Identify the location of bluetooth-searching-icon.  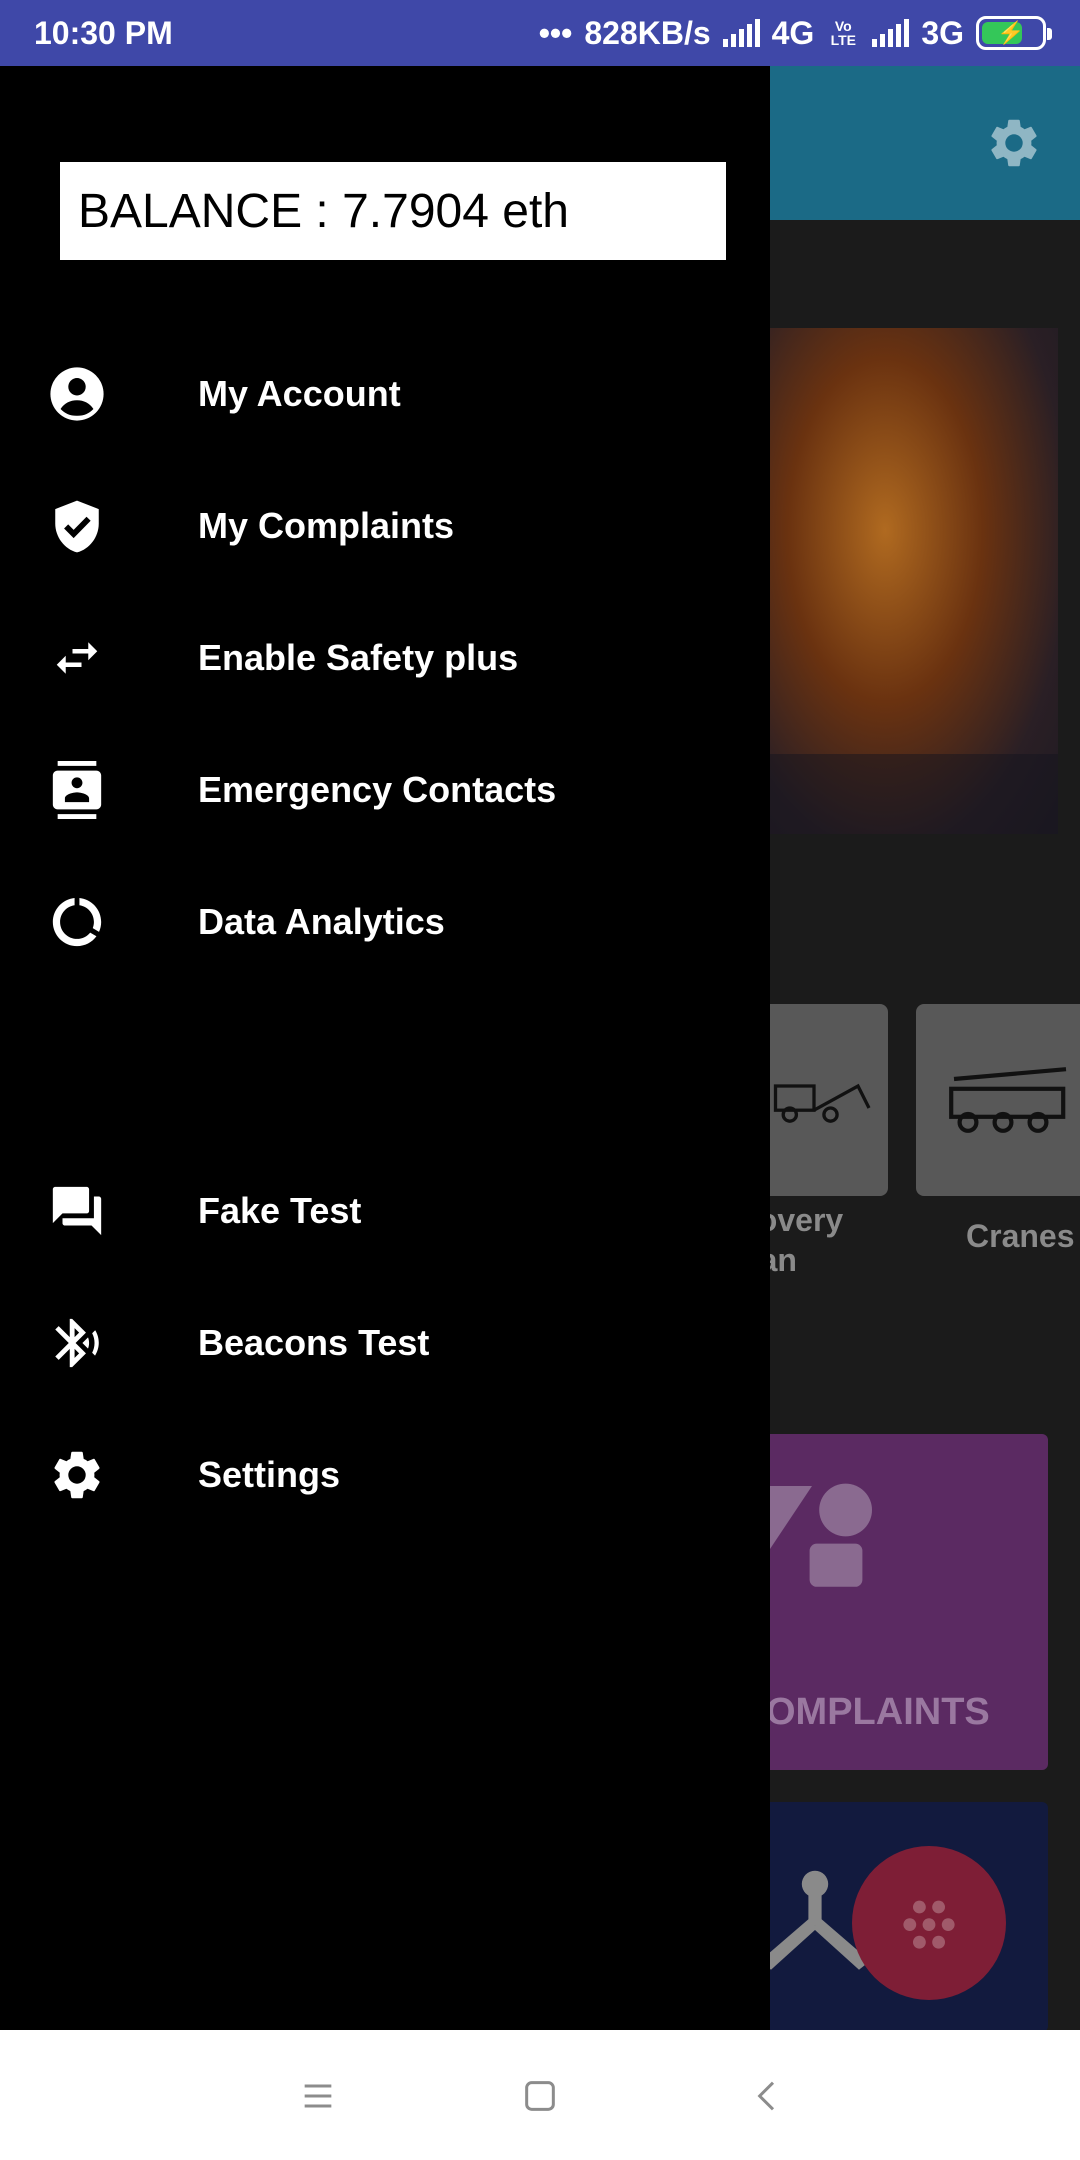
(77, 1343).